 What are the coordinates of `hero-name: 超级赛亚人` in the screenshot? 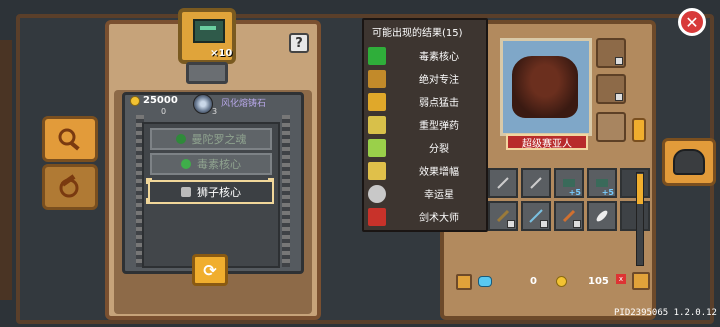 It's located at (547, 142).